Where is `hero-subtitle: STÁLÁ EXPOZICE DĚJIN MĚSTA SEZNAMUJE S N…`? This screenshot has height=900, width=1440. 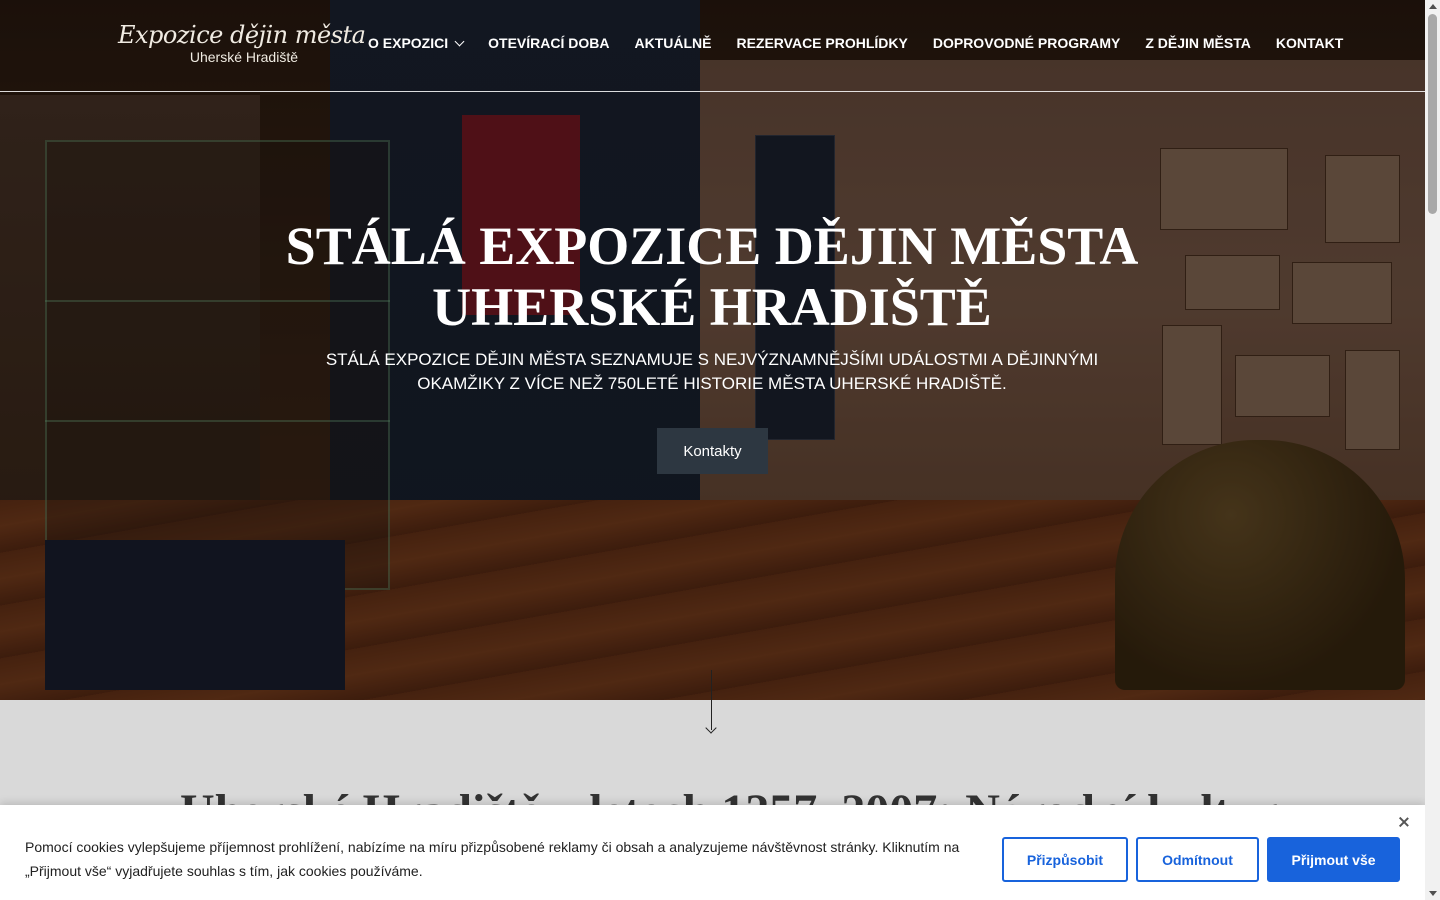
hero-subtitle: STÁLÁ EXPOZICE DĚJIN MĚSTA SEZNAMUJE S N… is located at coordinates (712, 371).